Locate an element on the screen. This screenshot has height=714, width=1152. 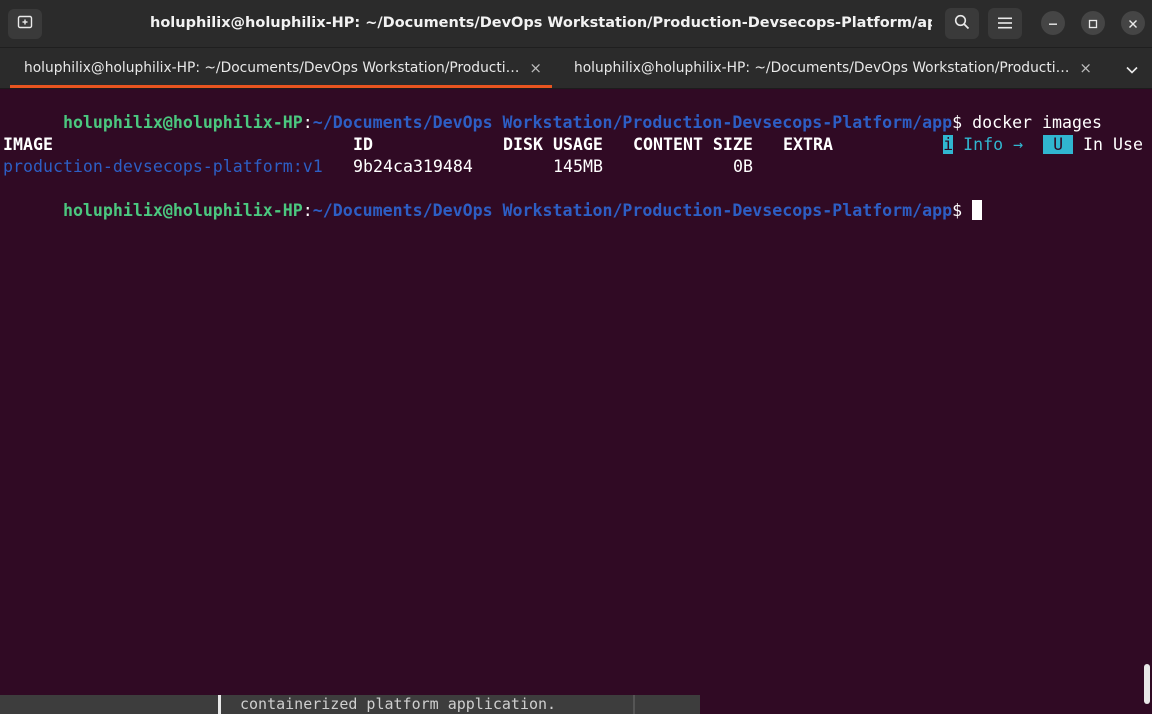
info-legend-label: Info → is located at coordinates (988, 144).